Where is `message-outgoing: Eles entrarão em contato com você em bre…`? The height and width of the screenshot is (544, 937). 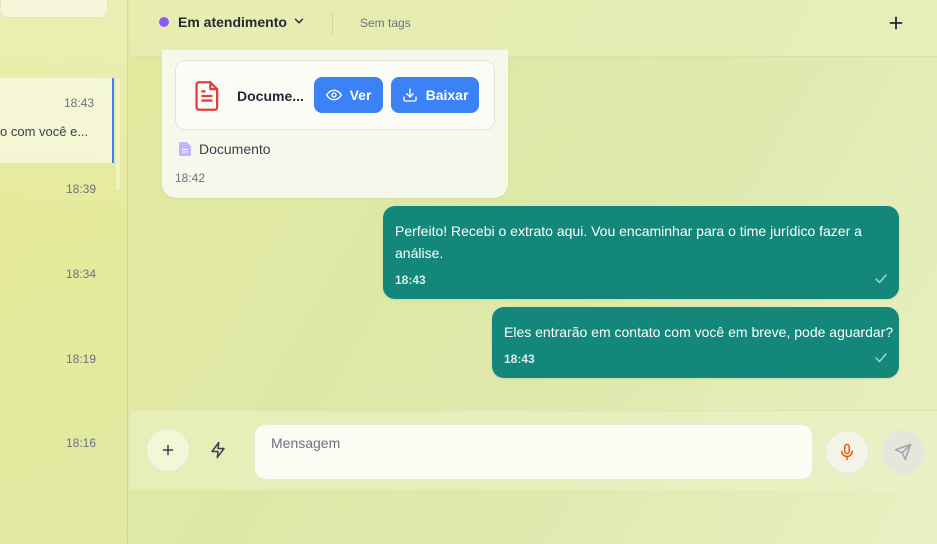 message-outgoing: Eles entrarão em contato com você em bre… is located at coordinates (695, 342).